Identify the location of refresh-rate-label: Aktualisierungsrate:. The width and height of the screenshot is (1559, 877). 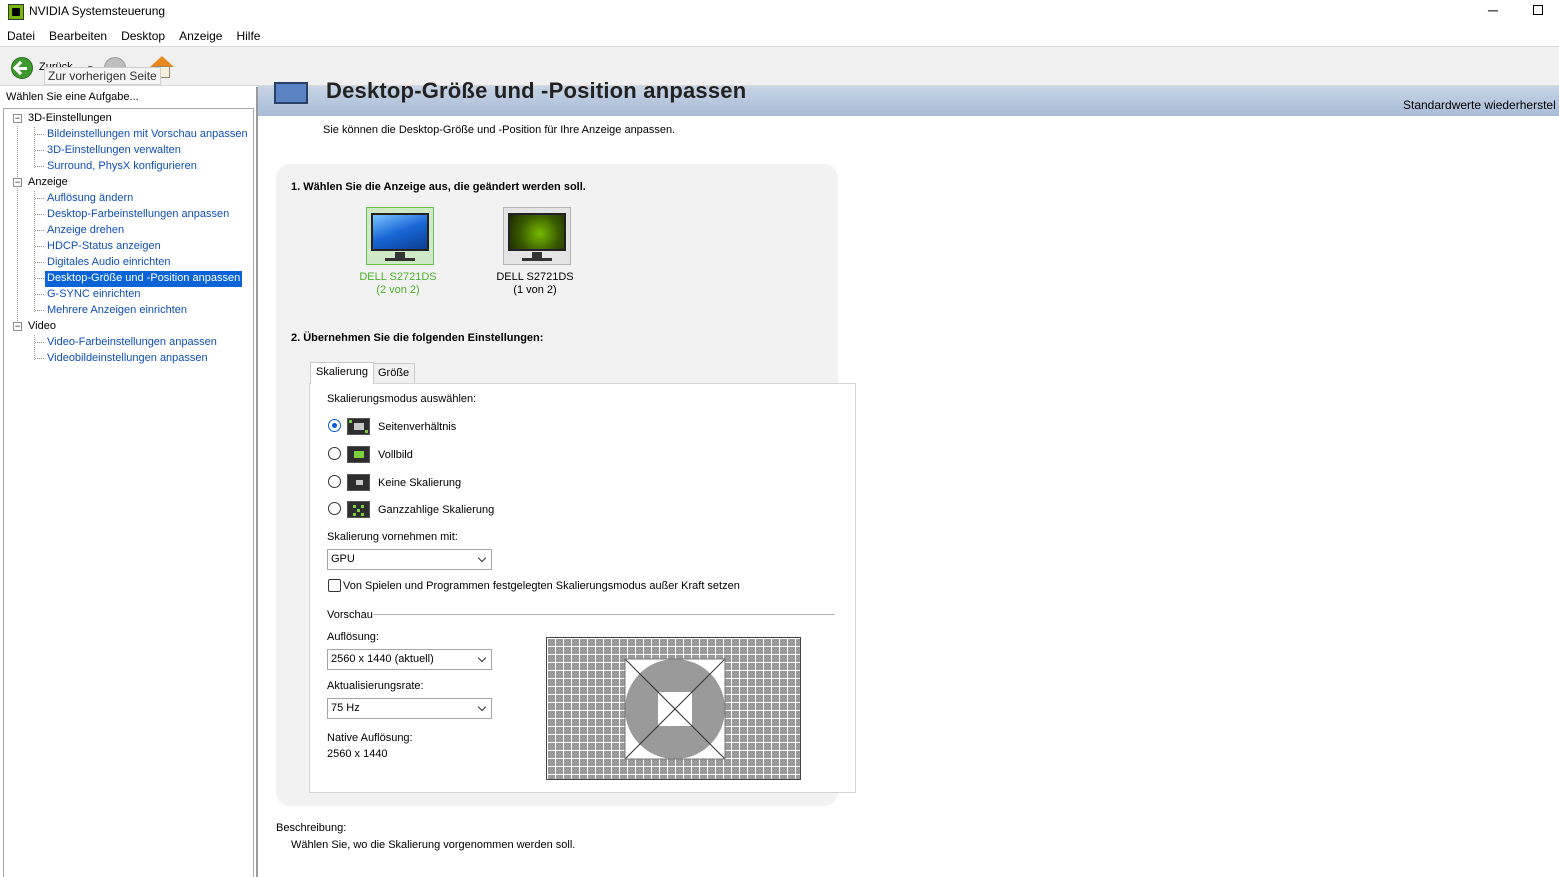
(375, 686).